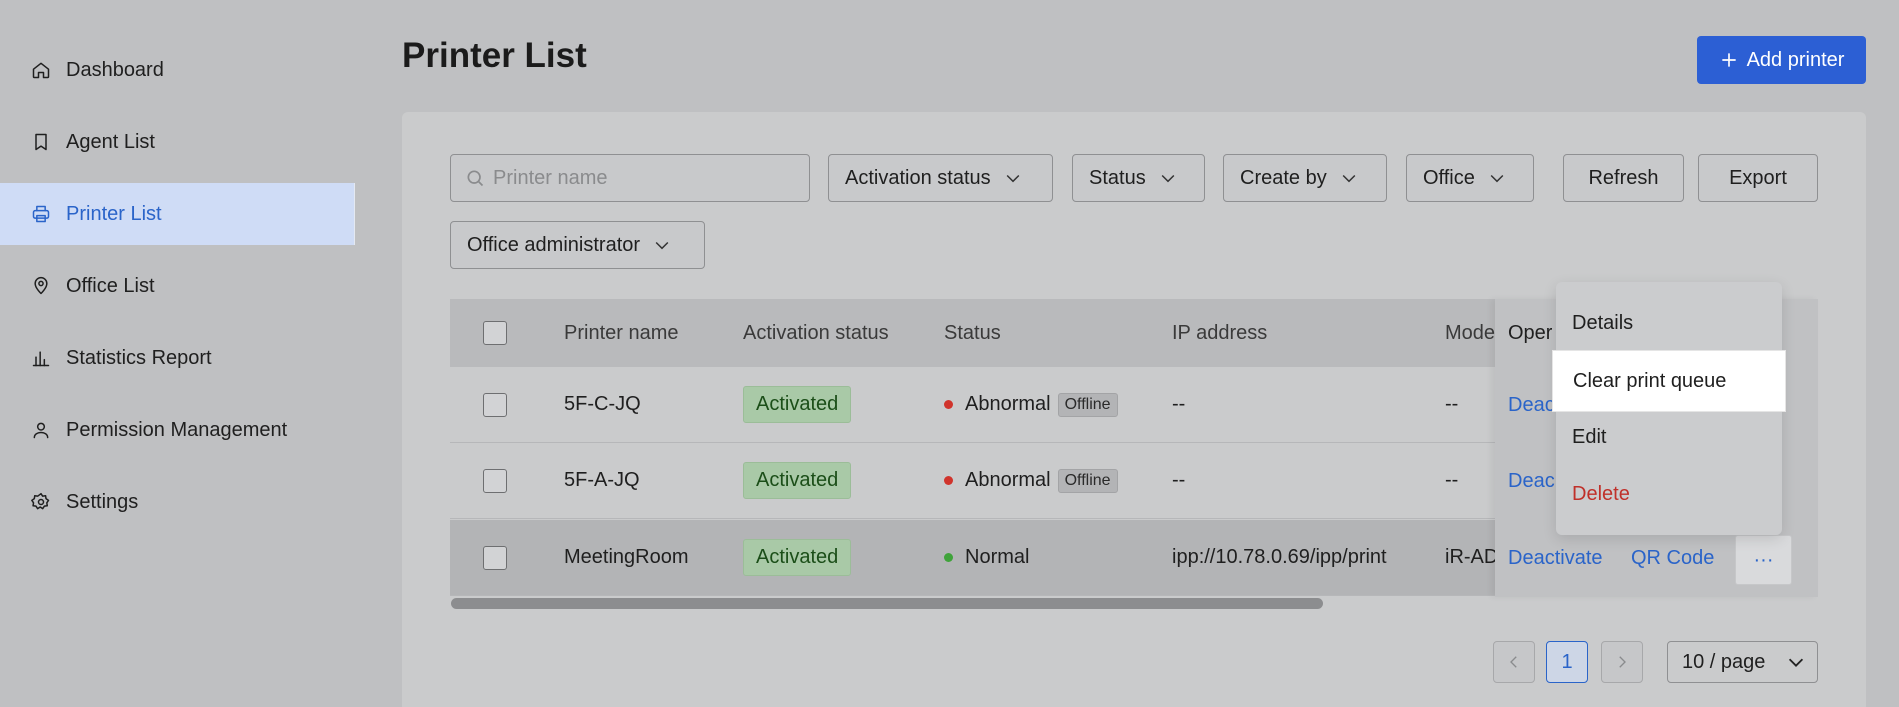 The width and height of the screenshot is (1899, 707). I want to click on menu-item-details: Details, so click(1669, 323).